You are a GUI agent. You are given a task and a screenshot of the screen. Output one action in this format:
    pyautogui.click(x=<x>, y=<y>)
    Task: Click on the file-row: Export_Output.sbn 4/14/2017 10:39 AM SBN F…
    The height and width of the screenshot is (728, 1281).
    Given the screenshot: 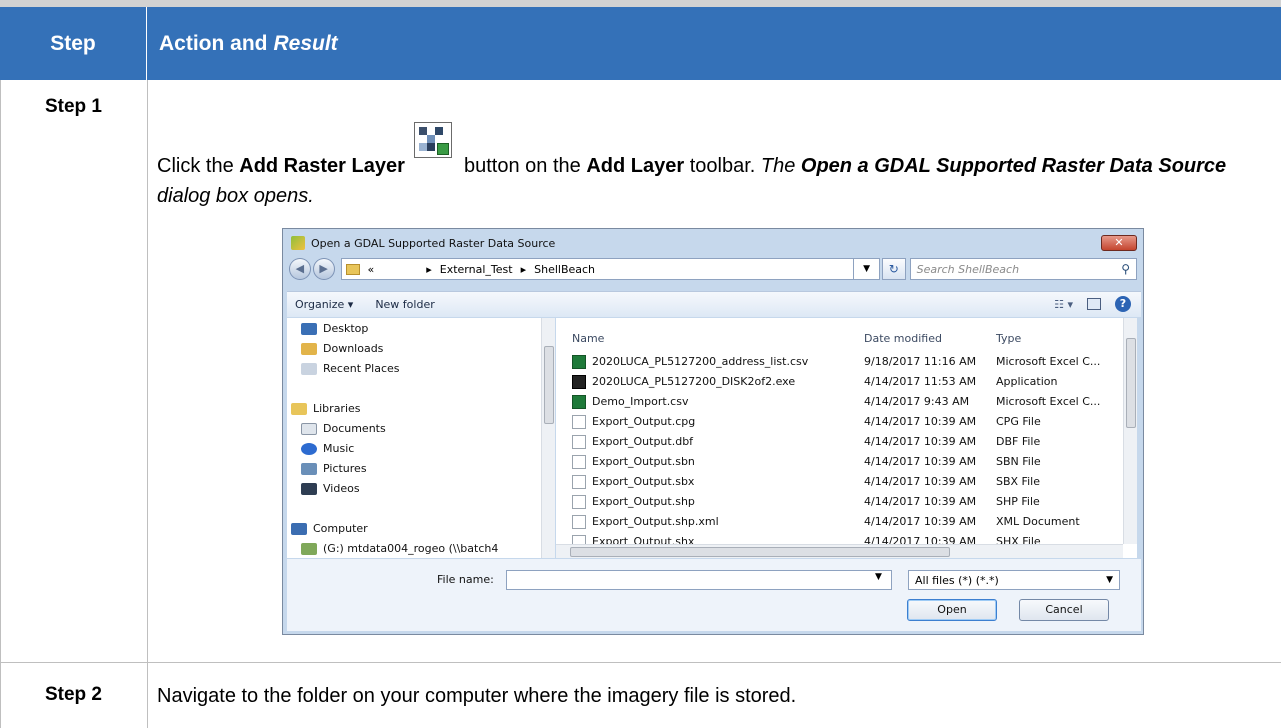 What is the action you would take?
    pyautogui.click(x=839, y=462)
    